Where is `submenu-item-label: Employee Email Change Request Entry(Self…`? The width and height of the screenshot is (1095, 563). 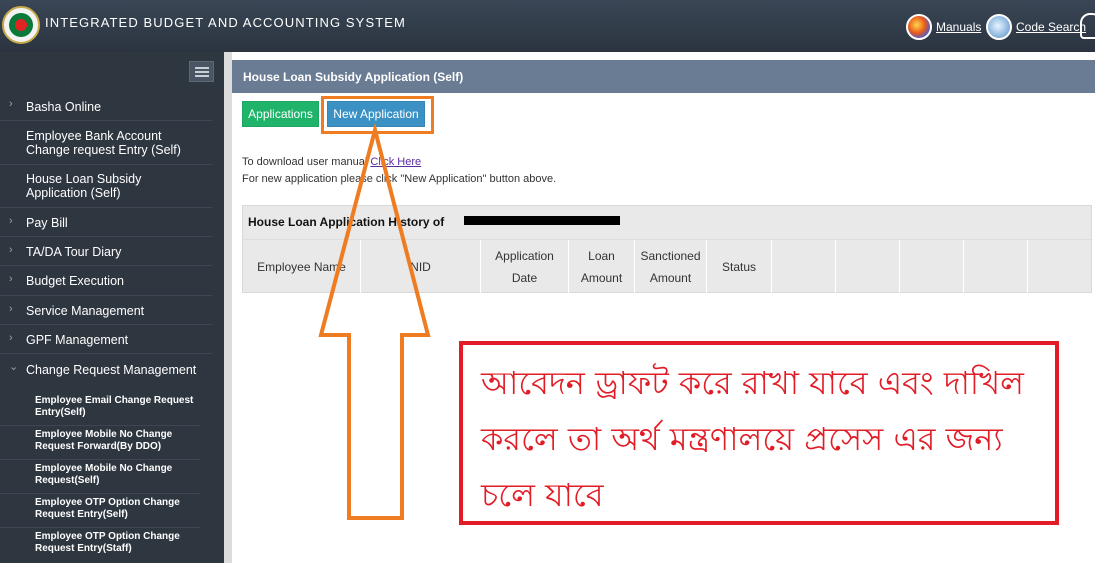
submenu-item-label: Employee Email Change Request Entry(Self… is located at coordinates (114, 406).